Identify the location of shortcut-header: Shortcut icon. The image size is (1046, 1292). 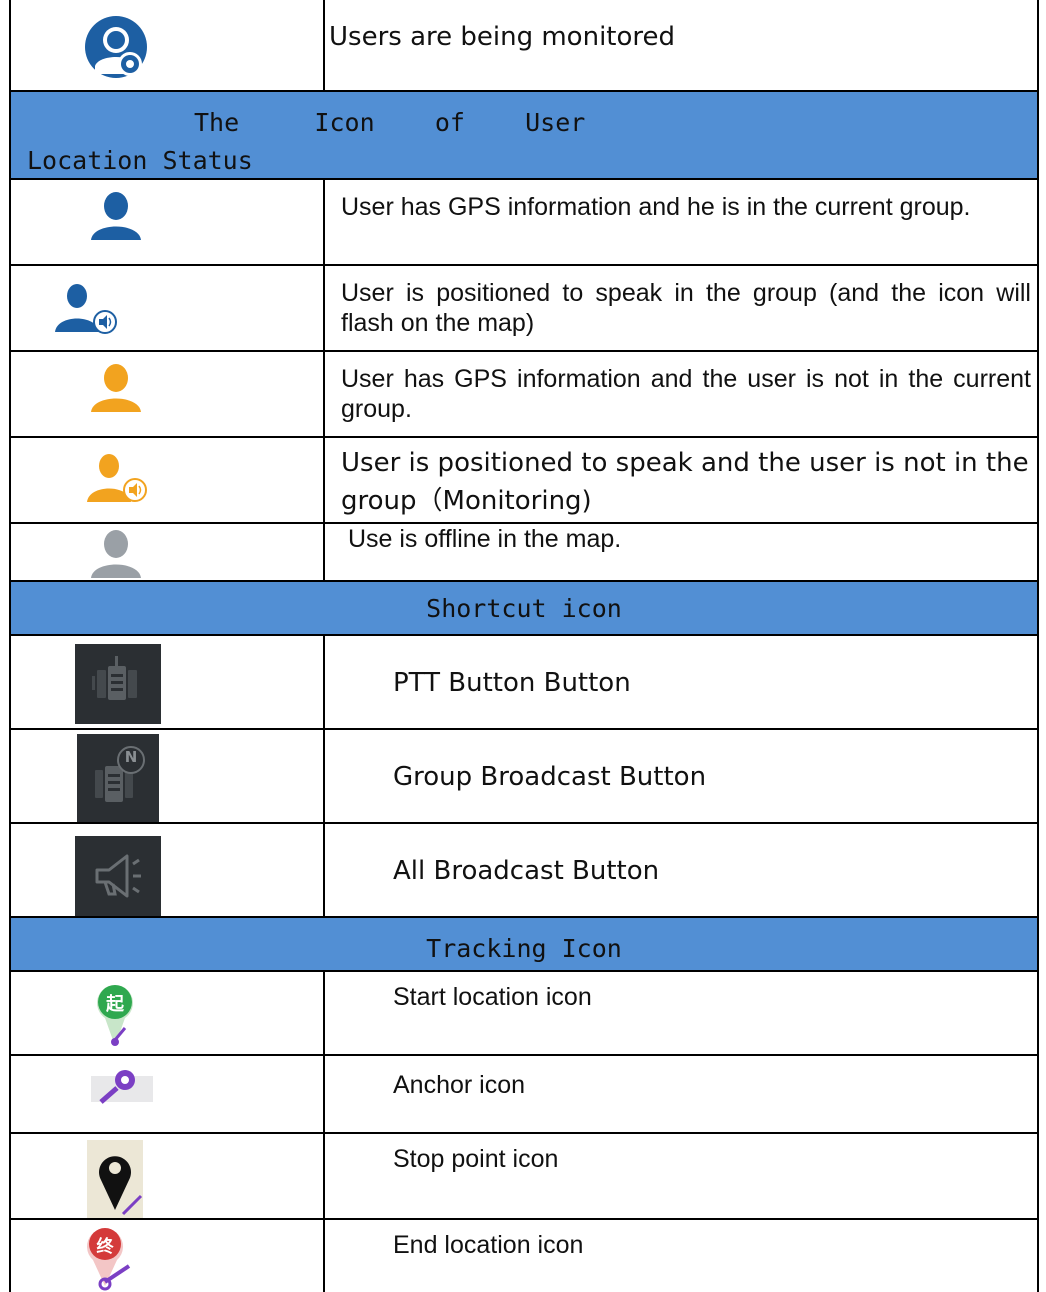
(524, 608).